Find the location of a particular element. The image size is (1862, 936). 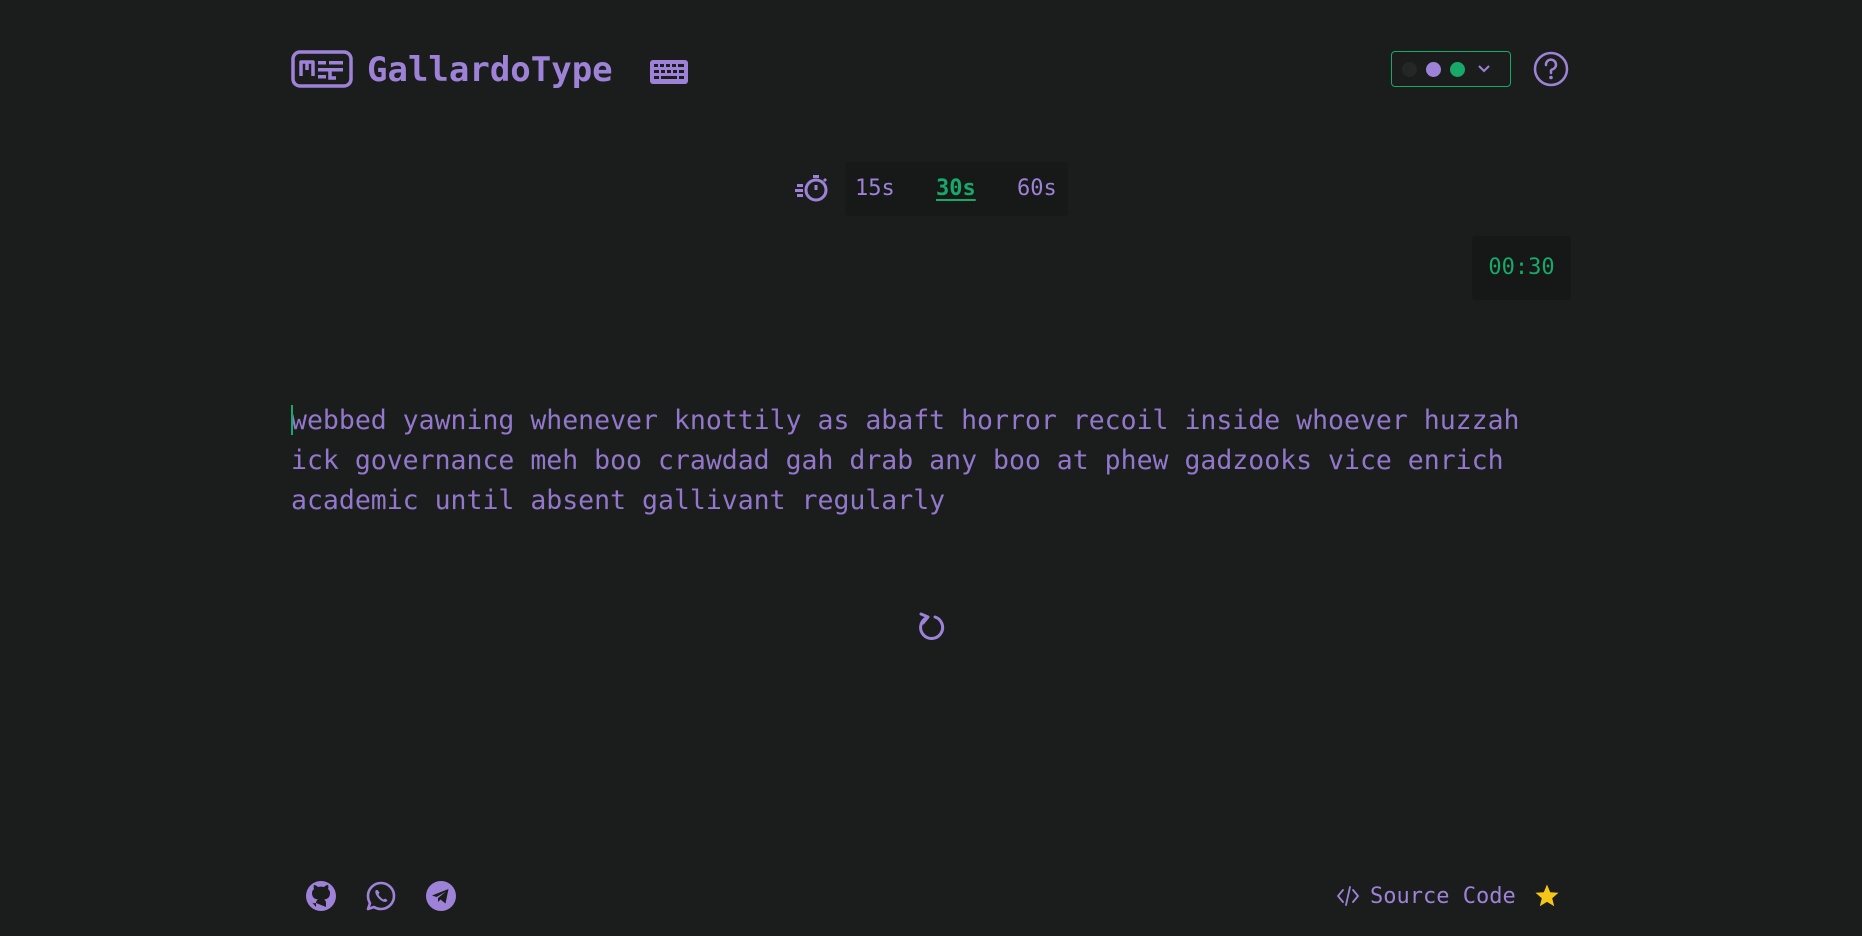

source-code-link: Source Code is located at coordinates (1448, 896).